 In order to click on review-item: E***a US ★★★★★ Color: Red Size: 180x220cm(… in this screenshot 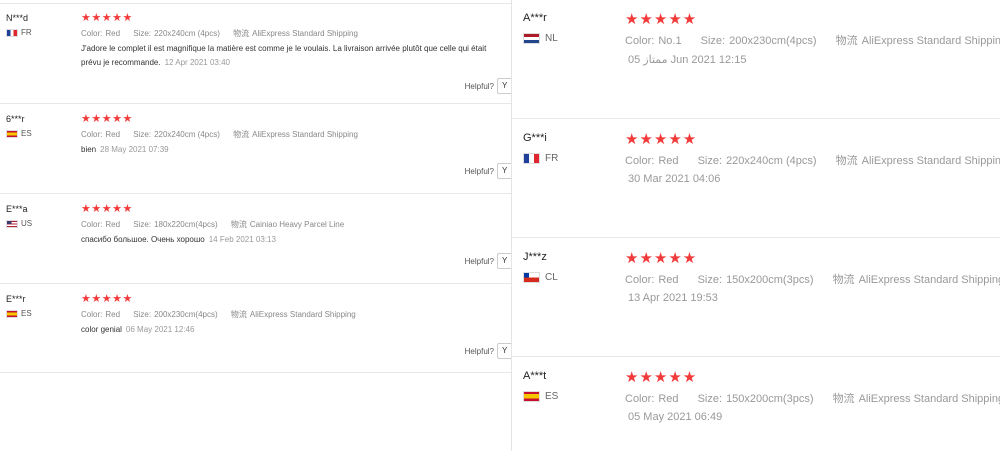, I will do `click(255, 239)`.